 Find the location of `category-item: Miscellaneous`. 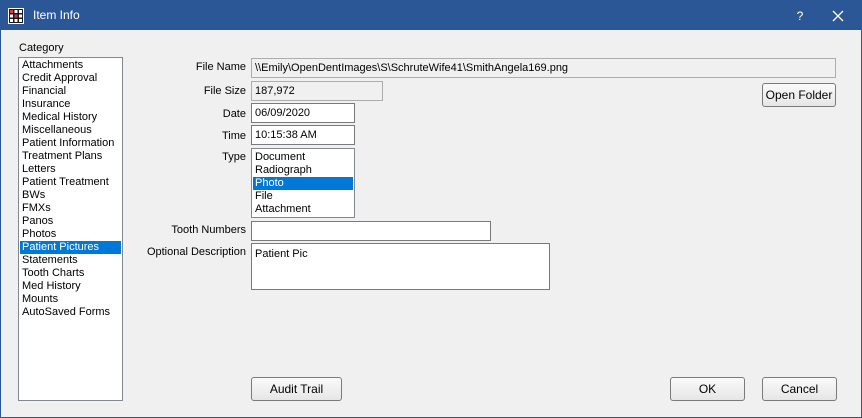

category-item: Miscellaneous is located at coordinates (70, 130).